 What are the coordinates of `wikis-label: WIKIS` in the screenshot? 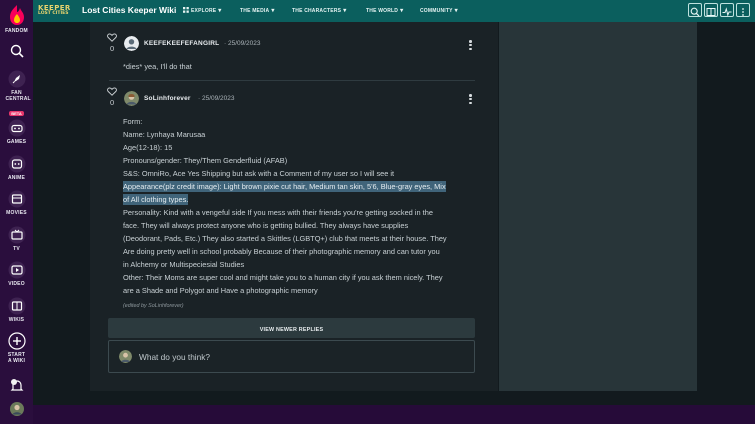 It's located at (16, 320).